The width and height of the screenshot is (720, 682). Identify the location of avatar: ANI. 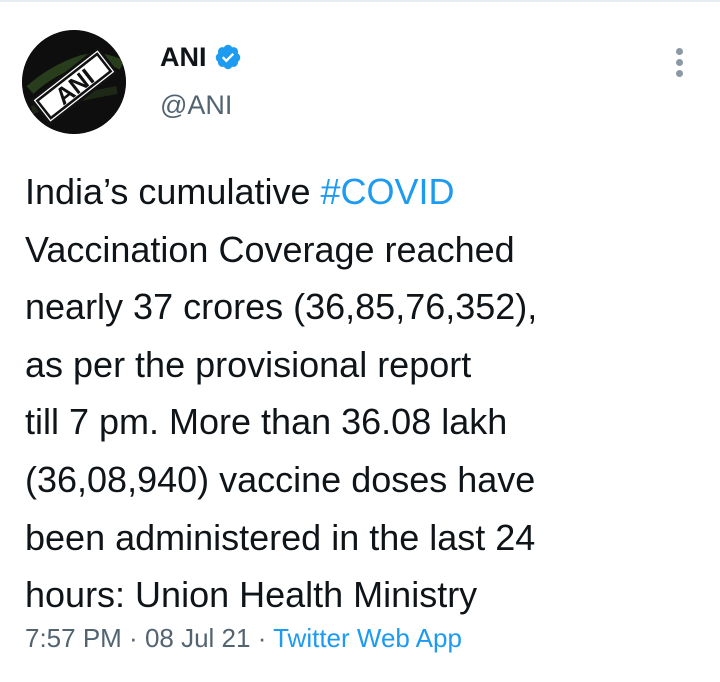
(74, 82).